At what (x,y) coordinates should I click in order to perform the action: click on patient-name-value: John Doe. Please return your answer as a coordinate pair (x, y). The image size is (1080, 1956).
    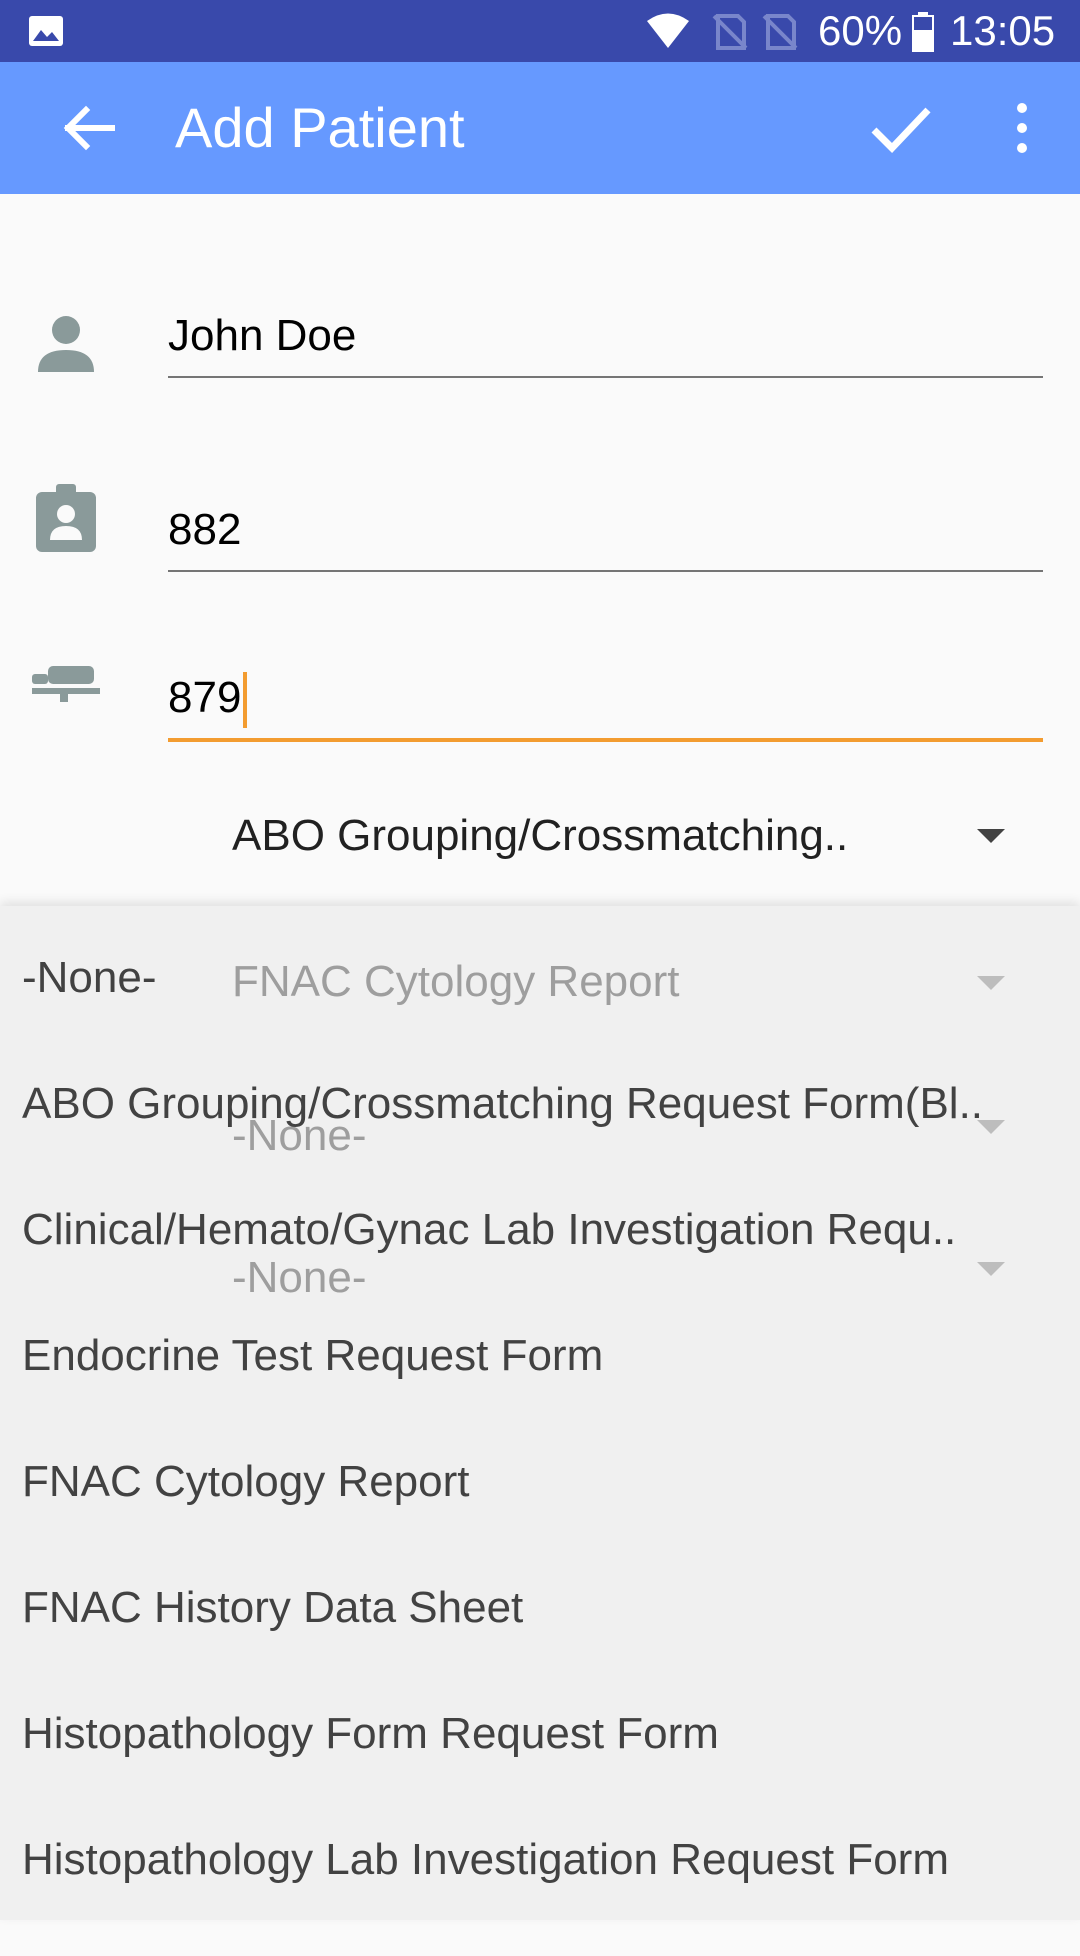
    Looking at the image, I should click on (262, 335).